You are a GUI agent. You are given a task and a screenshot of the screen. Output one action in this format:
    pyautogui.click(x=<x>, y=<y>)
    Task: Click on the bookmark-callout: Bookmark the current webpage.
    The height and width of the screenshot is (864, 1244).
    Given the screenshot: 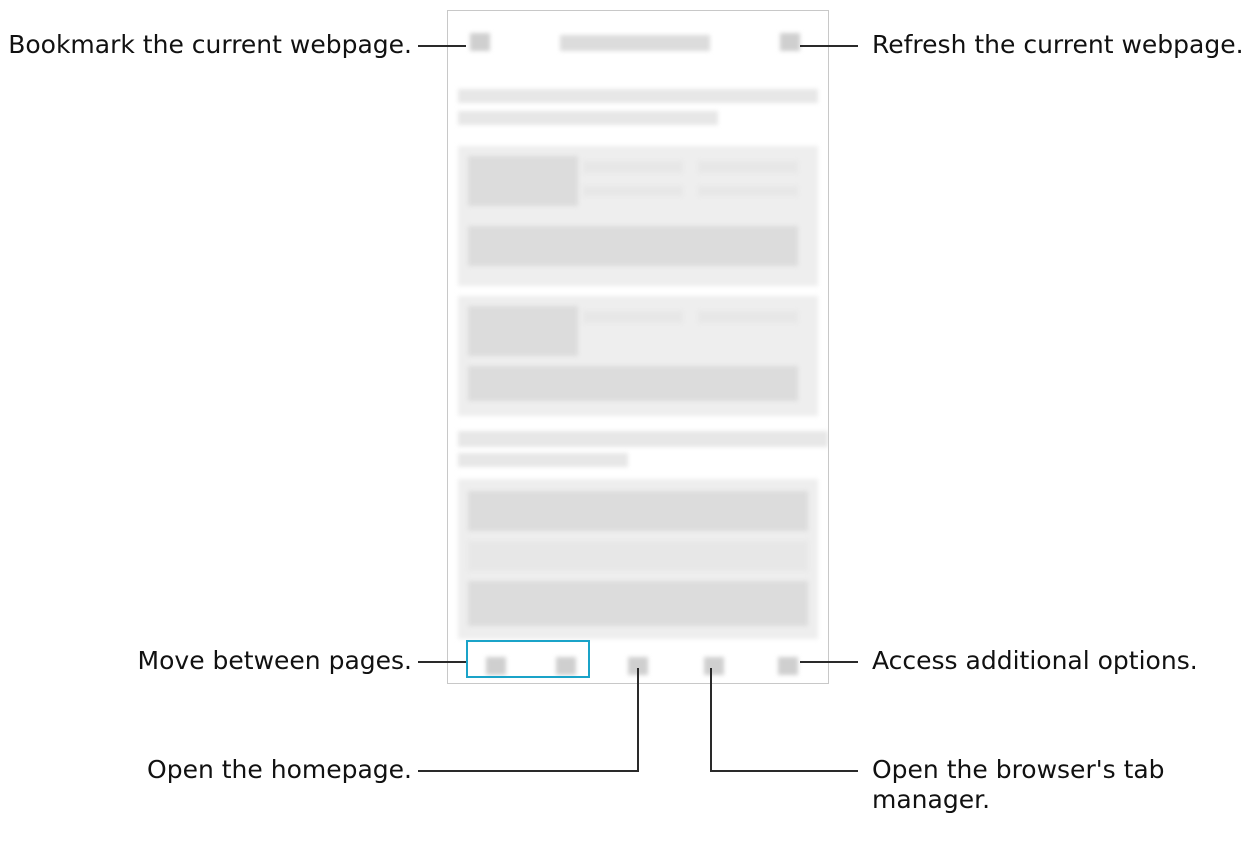 What is the action you would take?
    pyautogui.click(x=210, y=44)
    